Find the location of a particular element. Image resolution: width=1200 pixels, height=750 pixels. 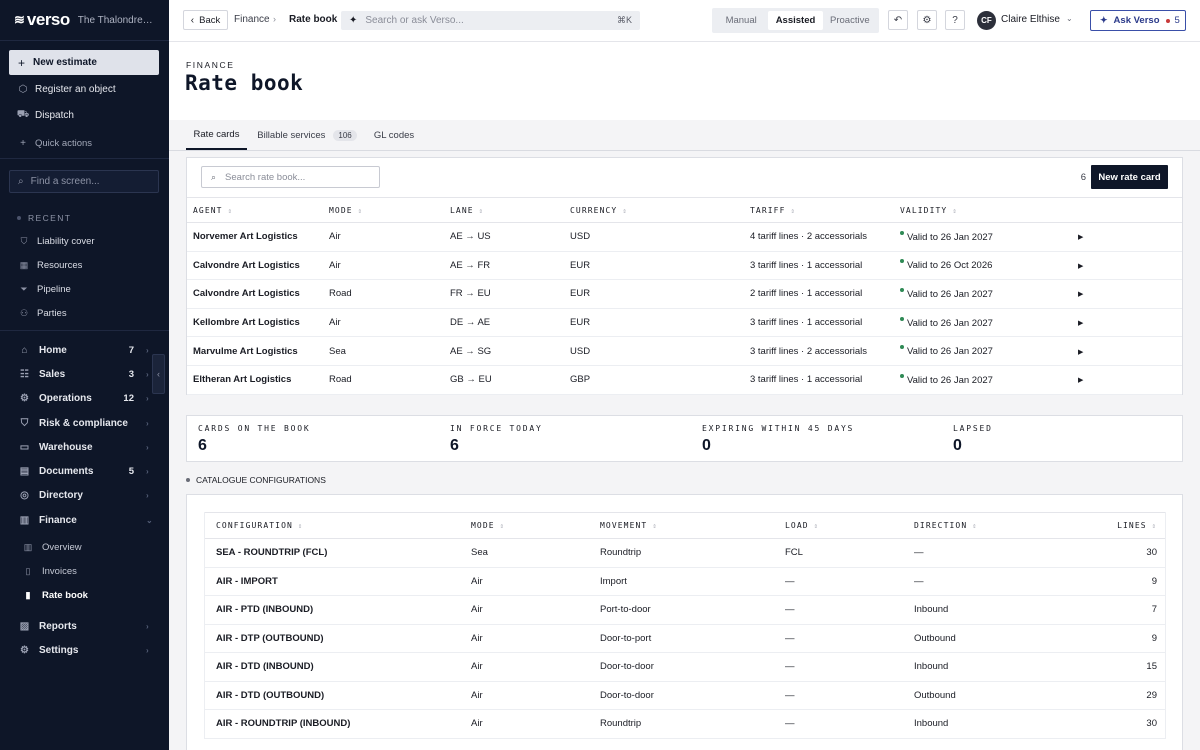

chevron-right-icon: › is located at coordinates (147, 398).